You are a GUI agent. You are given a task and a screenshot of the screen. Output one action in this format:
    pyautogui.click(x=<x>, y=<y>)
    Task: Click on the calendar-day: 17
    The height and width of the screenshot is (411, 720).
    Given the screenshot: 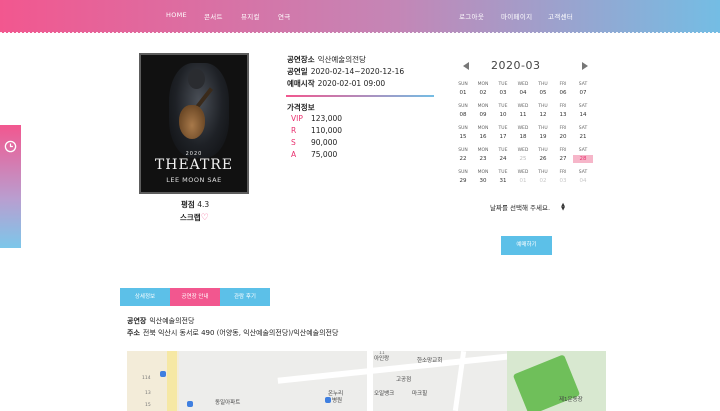 What is the action you would take?
    pyautogui.click(x=503, y=137)
    